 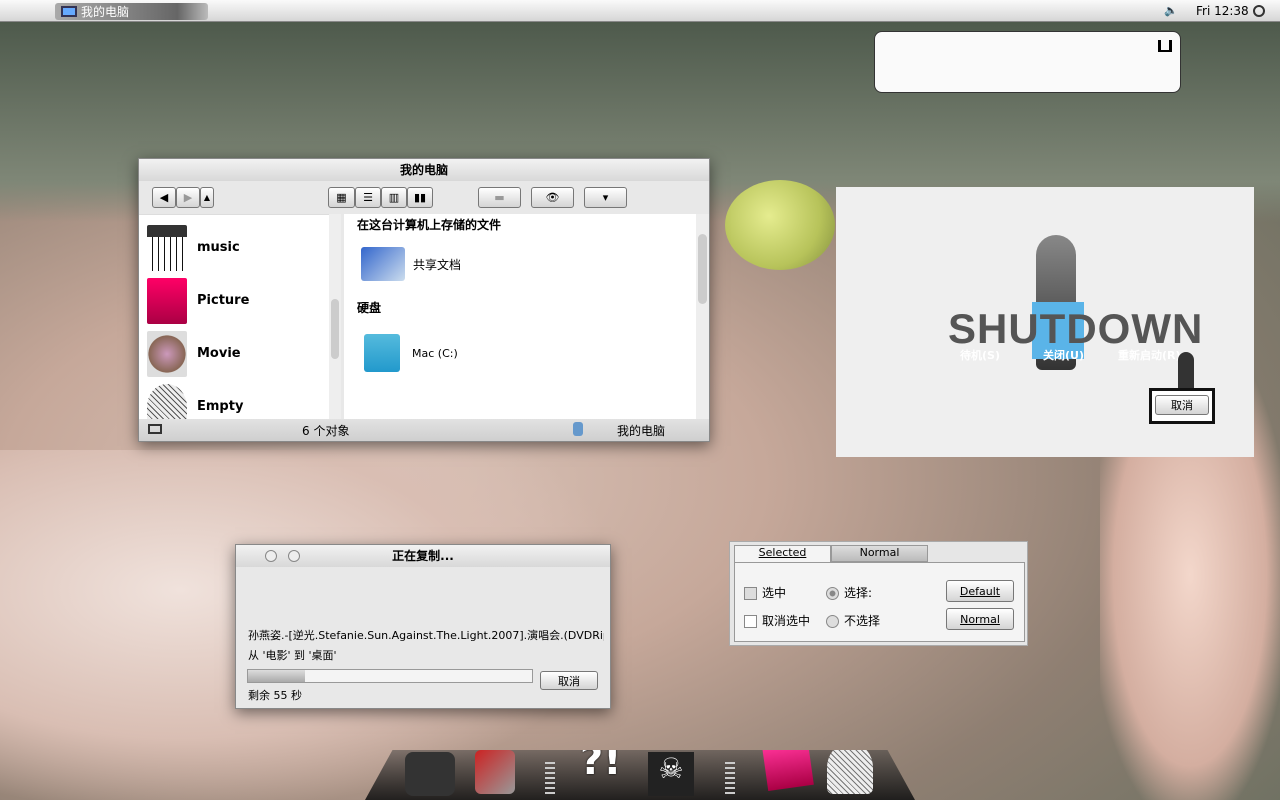 What do you see at coordinates (849, 592) in the screenshot?
I see `radio-selected: 选择:` at bounding box center [849, 592].